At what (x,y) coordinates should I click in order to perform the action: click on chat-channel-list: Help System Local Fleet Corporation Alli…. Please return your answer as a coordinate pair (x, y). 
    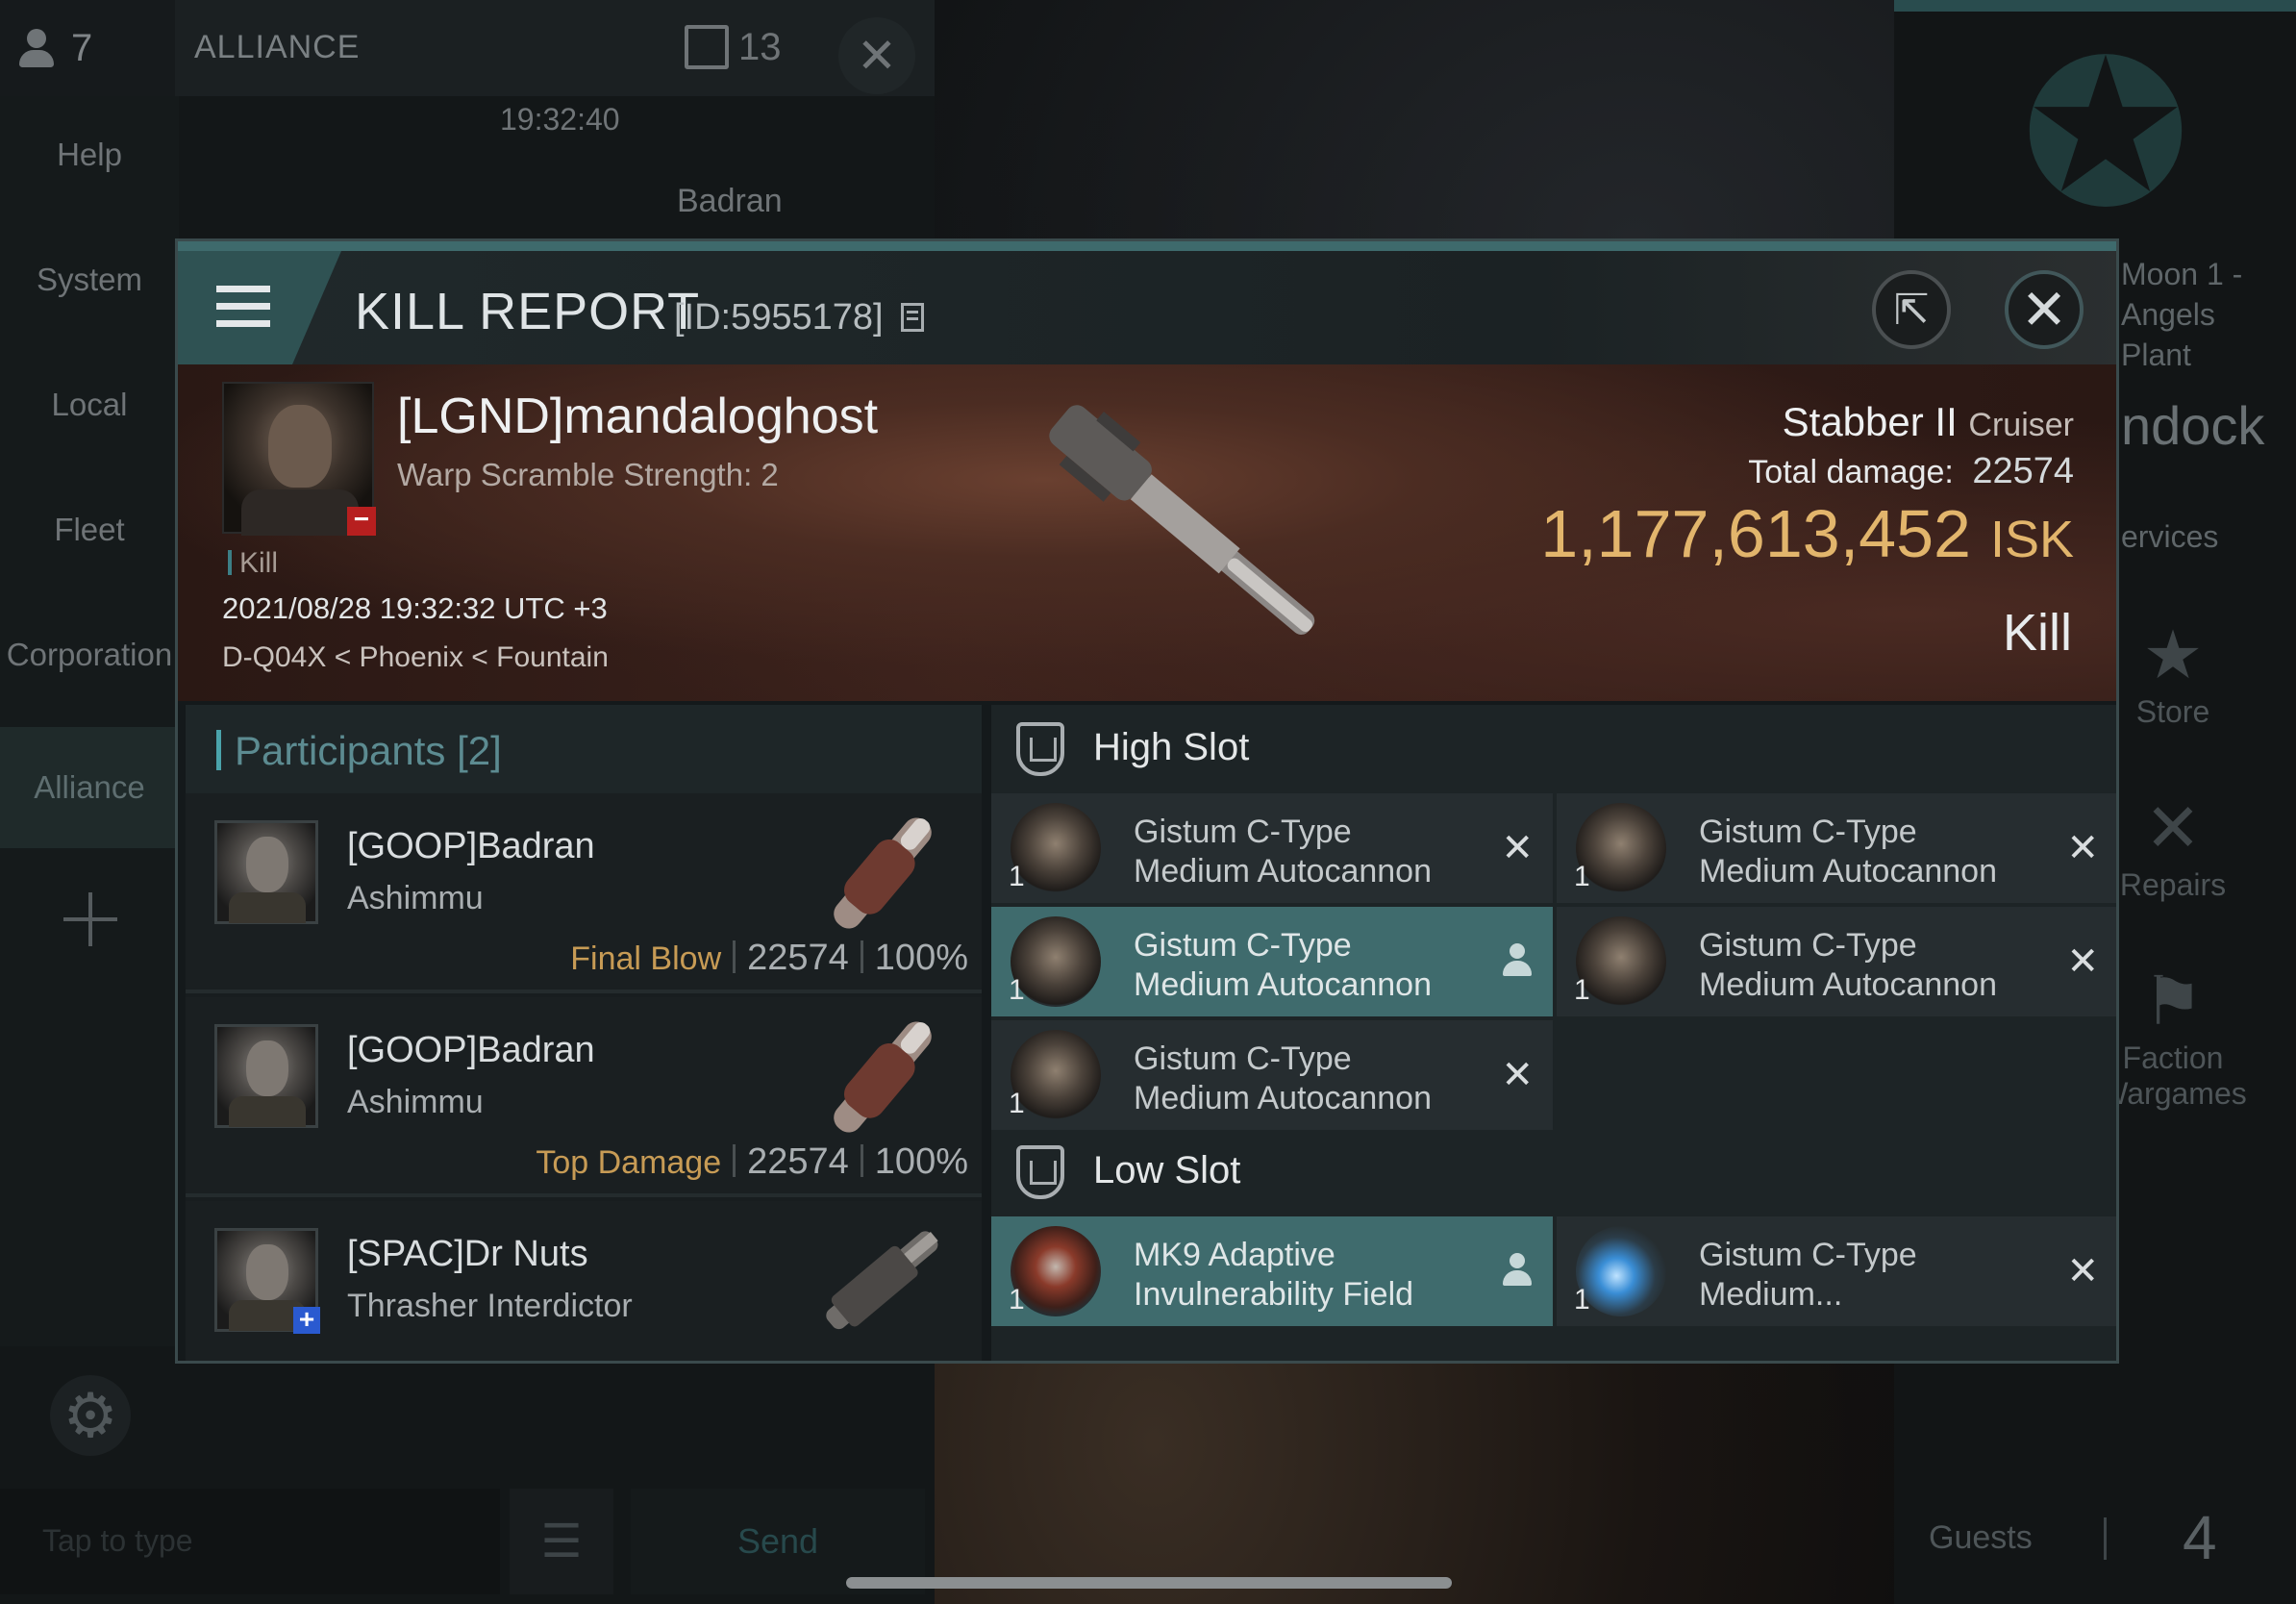
    Looking at the image, I should click on (89, 721).